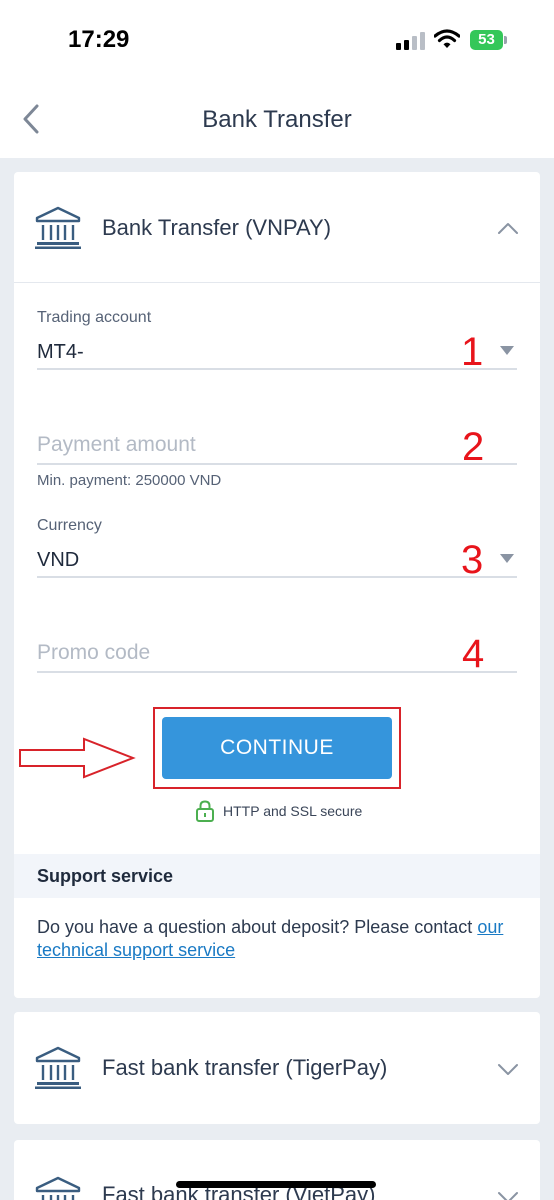 The width and height of the screenshot is (554, 1200). What do you see at coordinates (277, 748) in the screenshot?
I see `continue-button: CONTINUE` at bounding box center [277, 748].